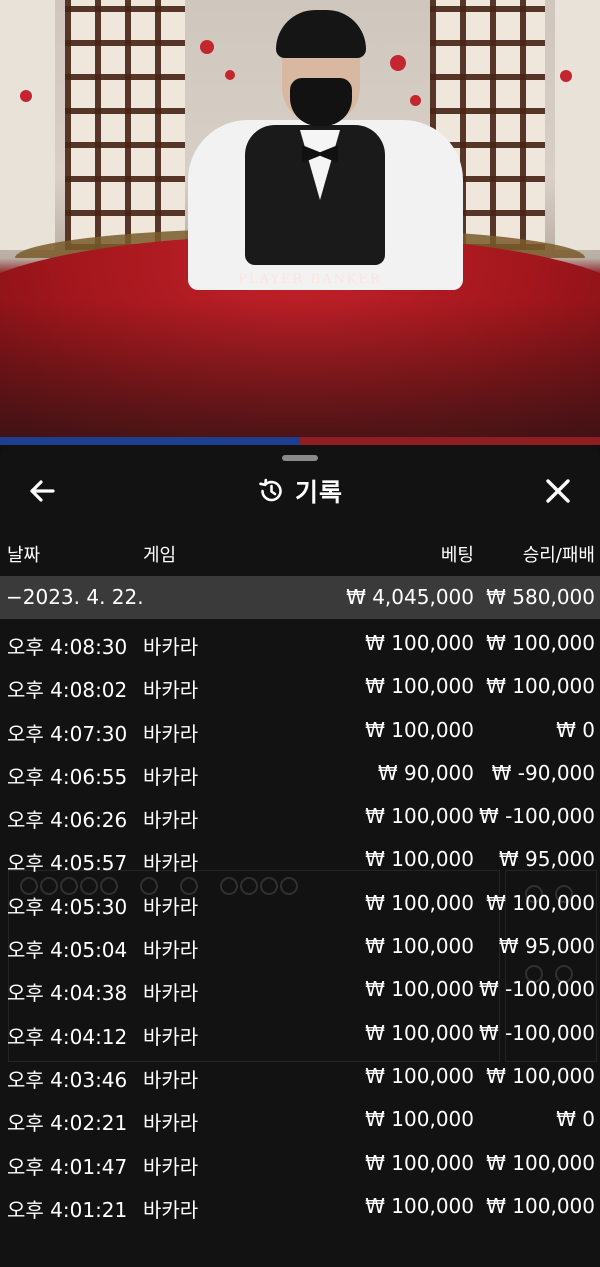  I want to click on row-time: 오후 4:02:21, so click(67, 1123).